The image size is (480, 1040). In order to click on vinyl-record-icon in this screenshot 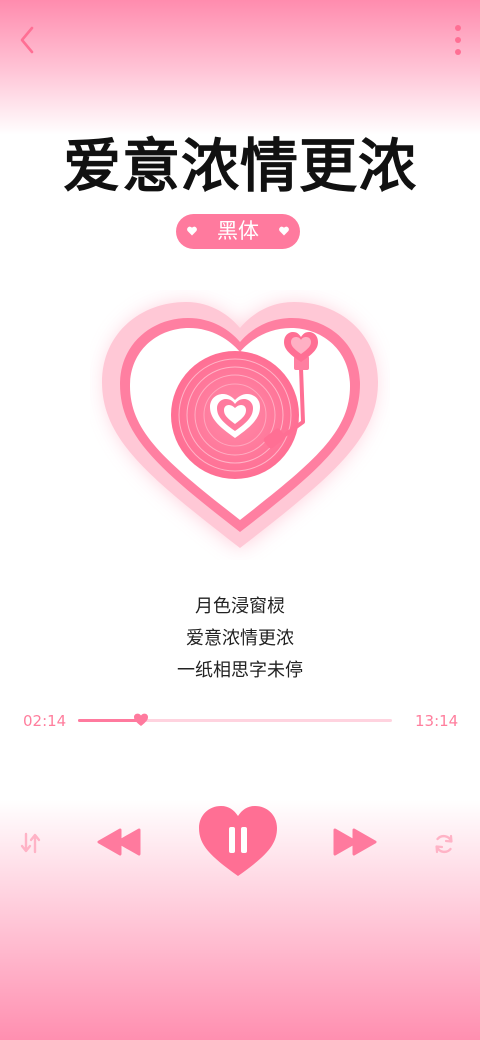, I will do `click(235, 415)`.